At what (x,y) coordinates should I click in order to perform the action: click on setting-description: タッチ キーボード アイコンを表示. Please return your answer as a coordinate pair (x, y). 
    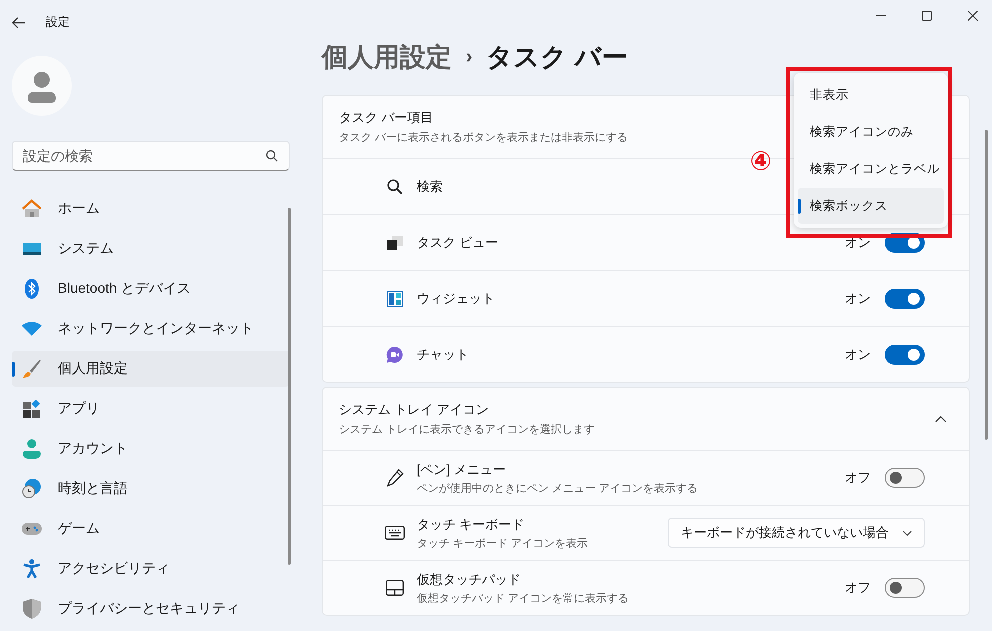
    Looking at the image, I should click on (502, 543).